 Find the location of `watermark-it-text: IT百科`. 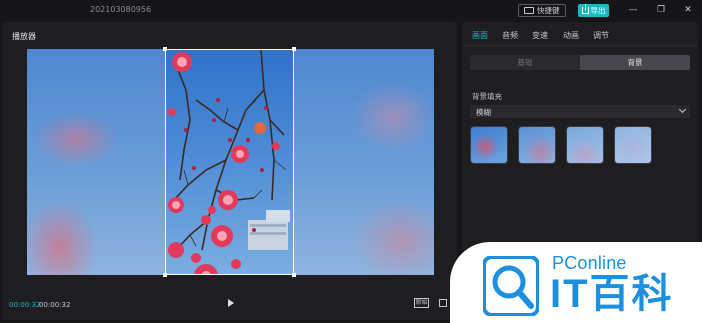

watermark-it-text: IT百科 is located at coordinates (612, 294).